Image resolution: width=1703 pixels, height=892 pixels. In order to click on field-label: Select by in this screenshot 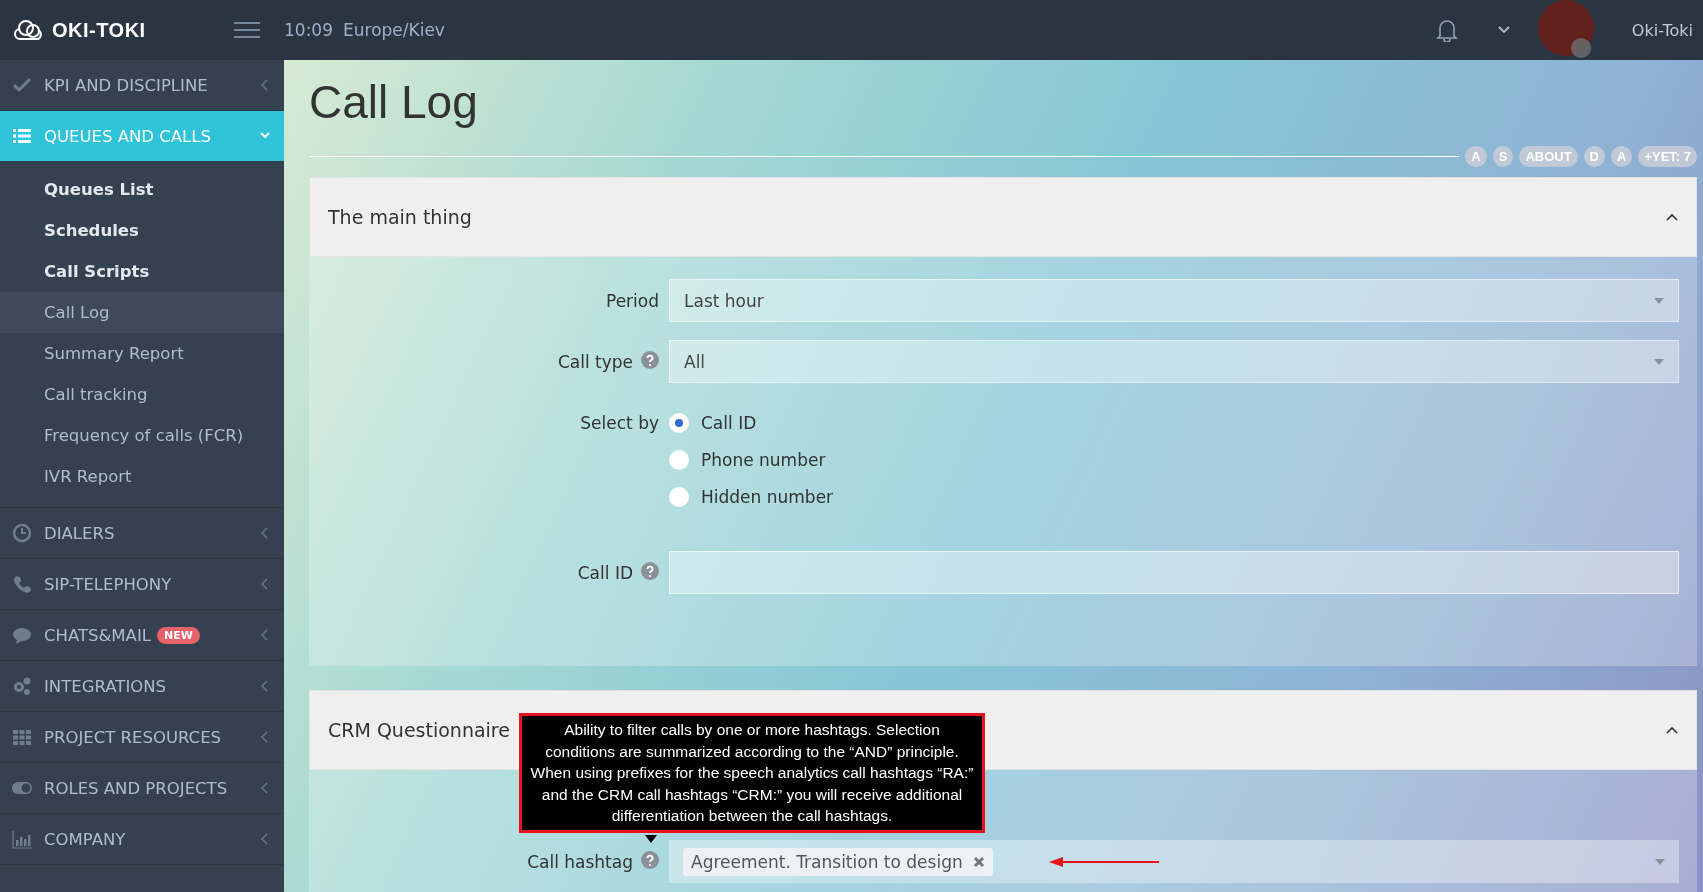, I will do `click(619, 422)`.